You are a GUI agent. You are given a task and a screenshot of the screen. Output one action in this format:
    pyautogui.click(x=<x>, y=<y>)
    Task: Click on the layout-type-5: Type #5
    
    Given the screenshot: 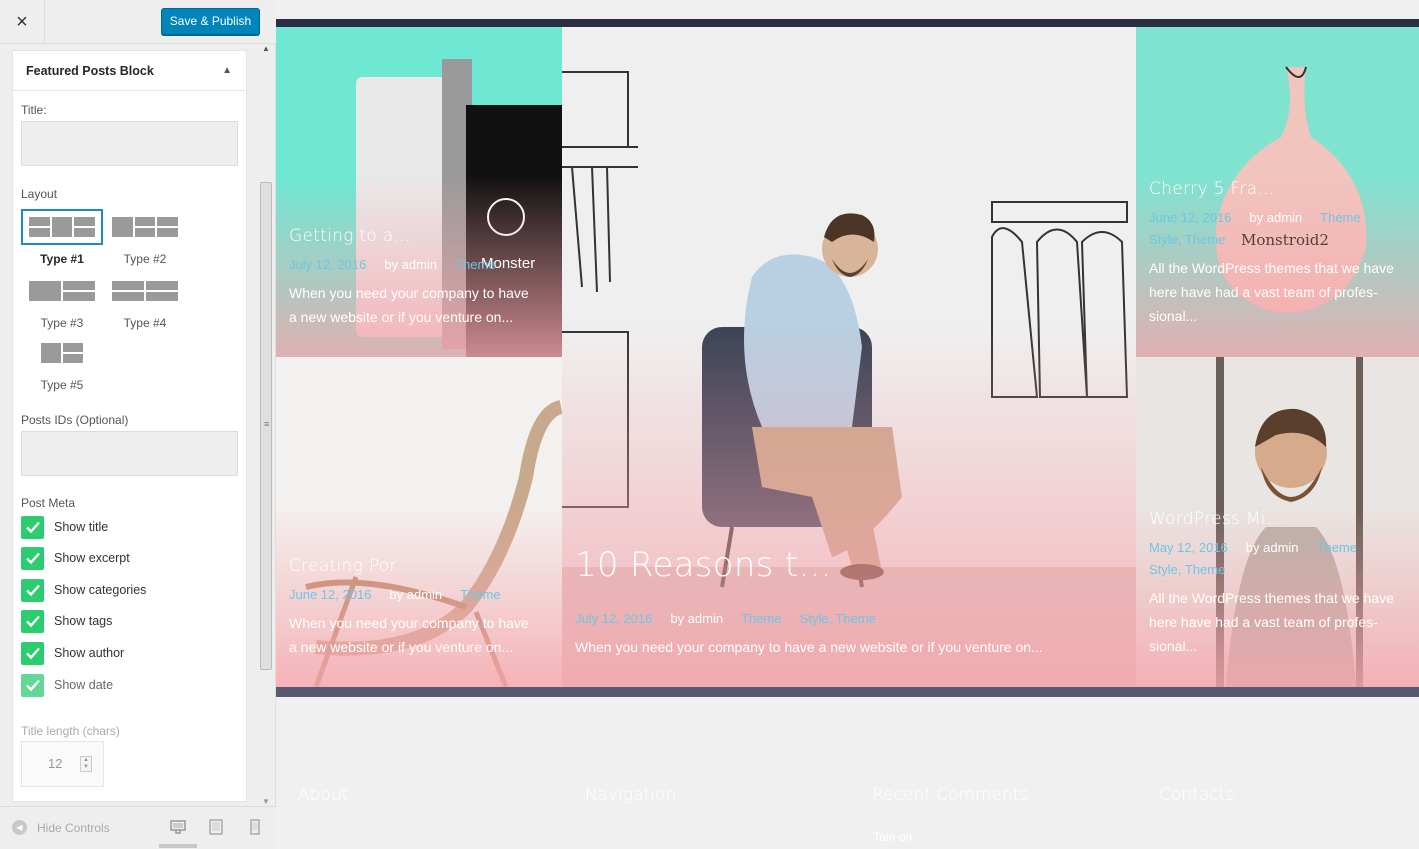 What is the action you would take?
    pyautogui.click(x=62, y=363)
    